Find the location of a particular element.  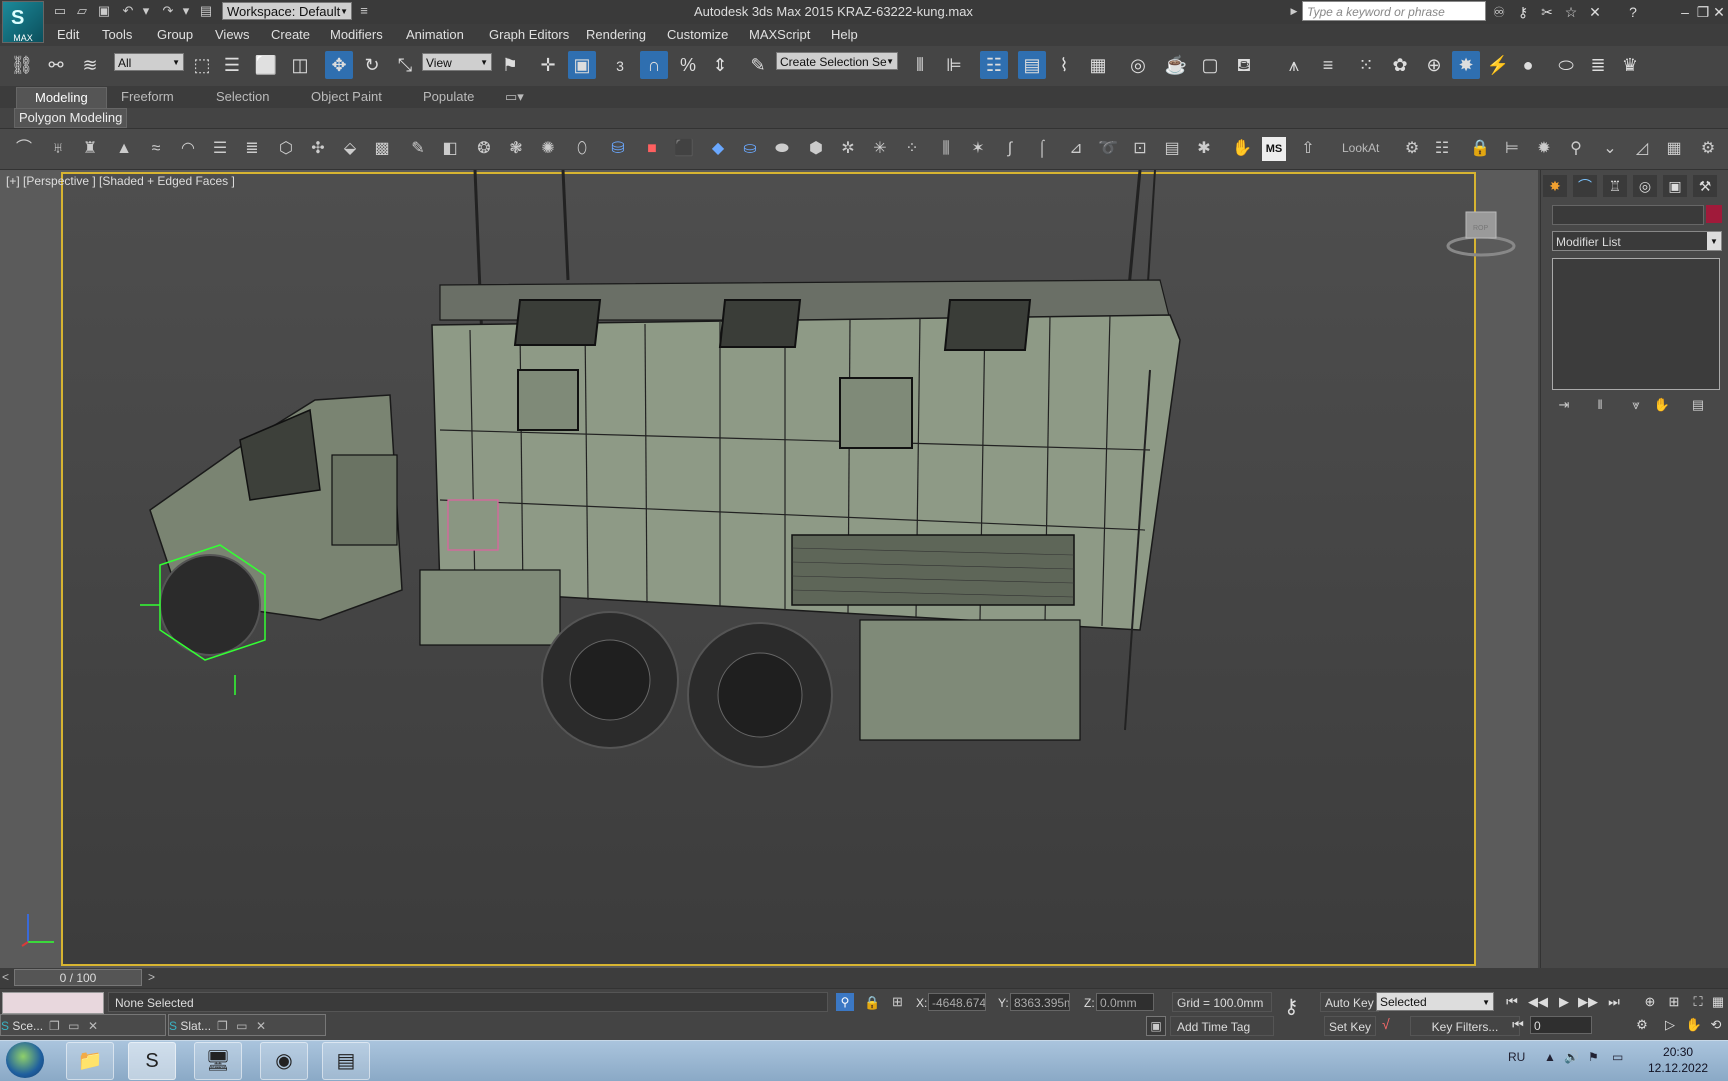

go-to-end-icon: ⏭ is located at coordinates (1614, 1002).